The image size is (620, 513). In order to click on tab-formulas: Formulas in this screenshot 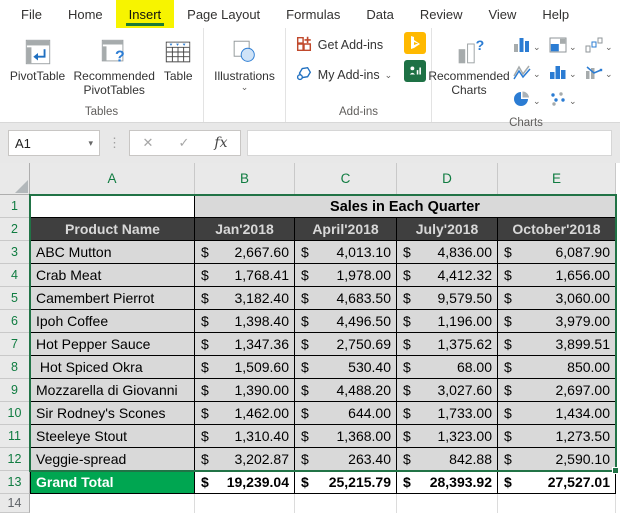, I will do `click(313, 14)`.